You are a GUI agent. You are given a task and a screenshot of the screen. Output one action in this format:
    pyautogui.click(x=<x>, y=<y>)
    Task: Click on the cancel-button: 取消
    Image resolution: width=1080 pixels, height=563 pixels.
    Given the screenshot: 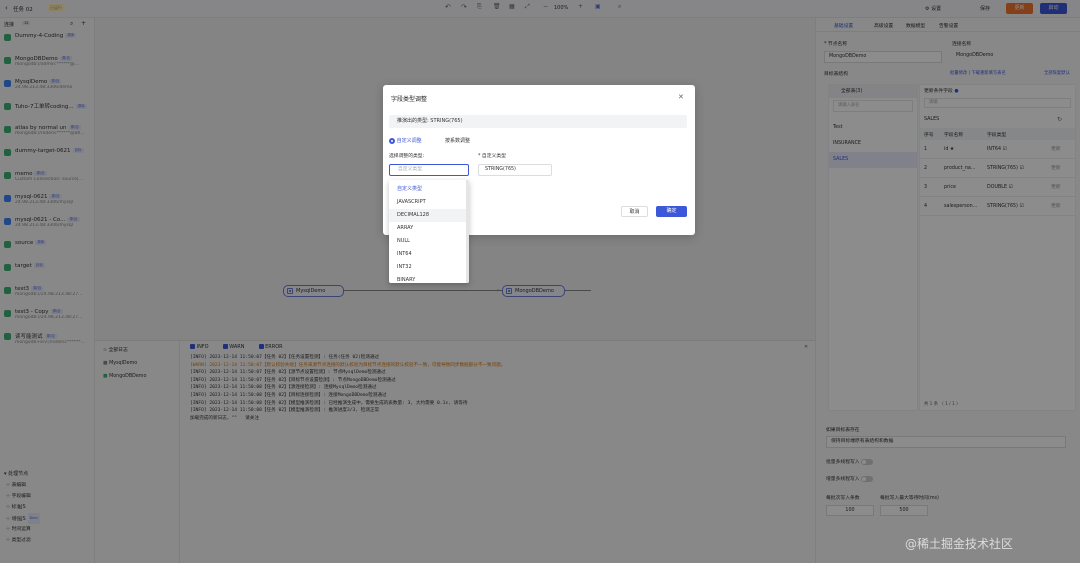 What is the action you would take?
    pyautogui.click(x=634, y=211)
    